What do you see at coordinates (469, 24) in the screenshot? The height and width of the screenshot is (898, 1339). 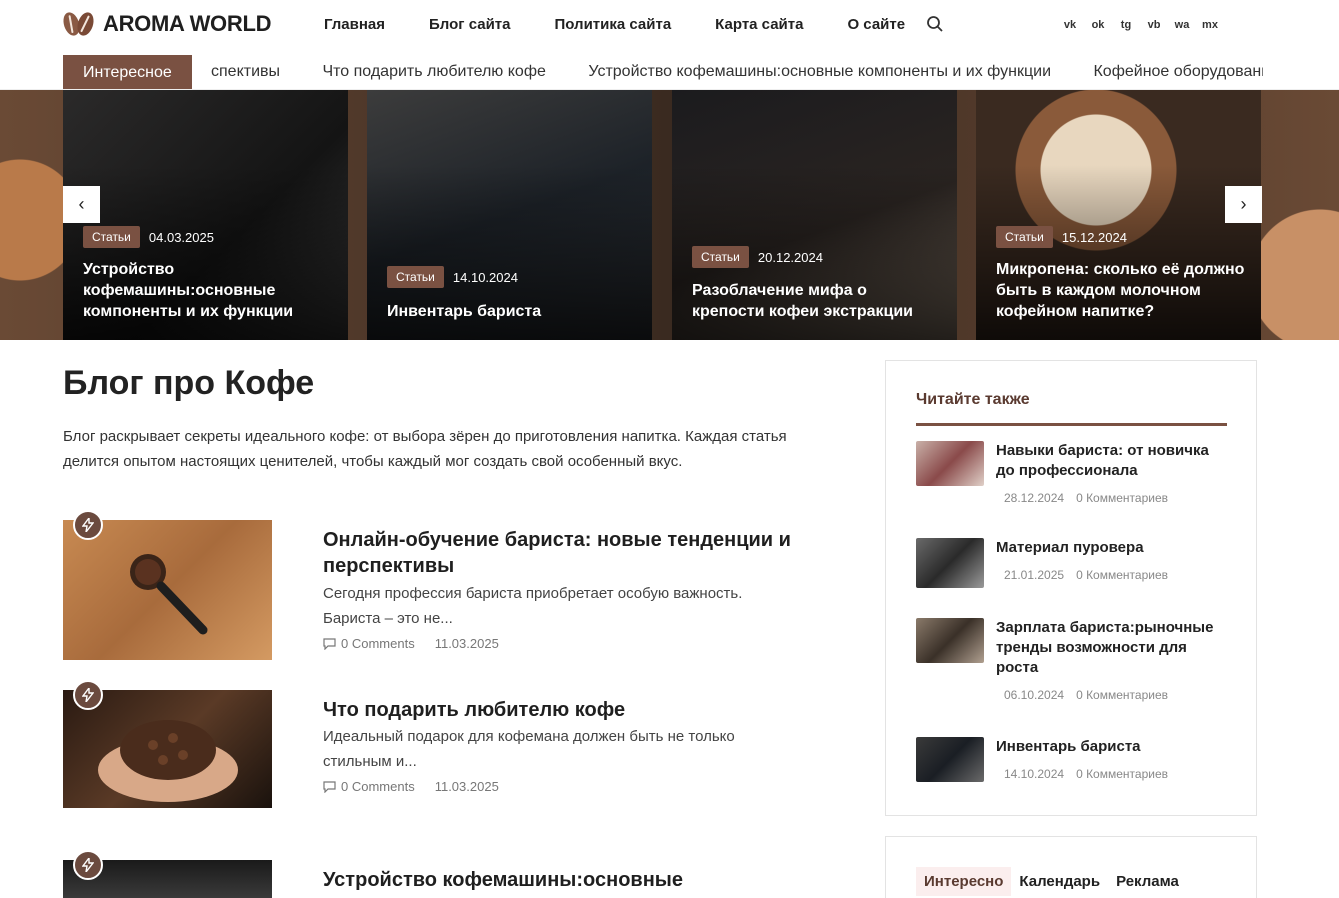 I see `nav-blog: Блог сайта` at bounding box center [469, 24].